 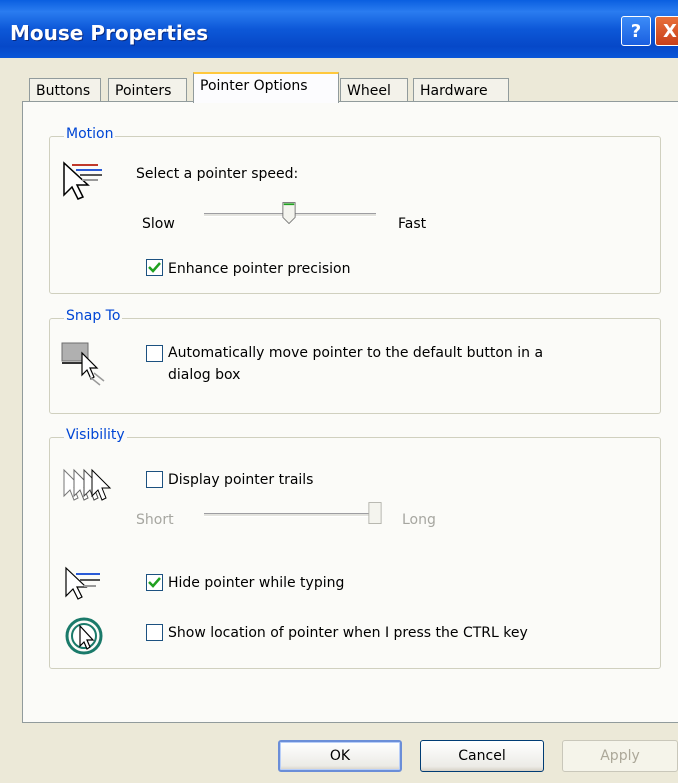 I want to click on visibility-group-title: Visibility, so click(x=95, y=435).